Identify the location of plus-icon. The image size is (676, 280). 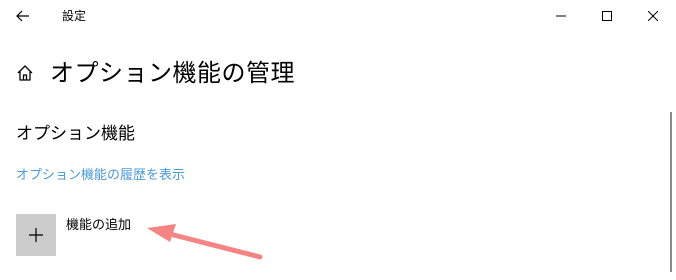
(36, 235).